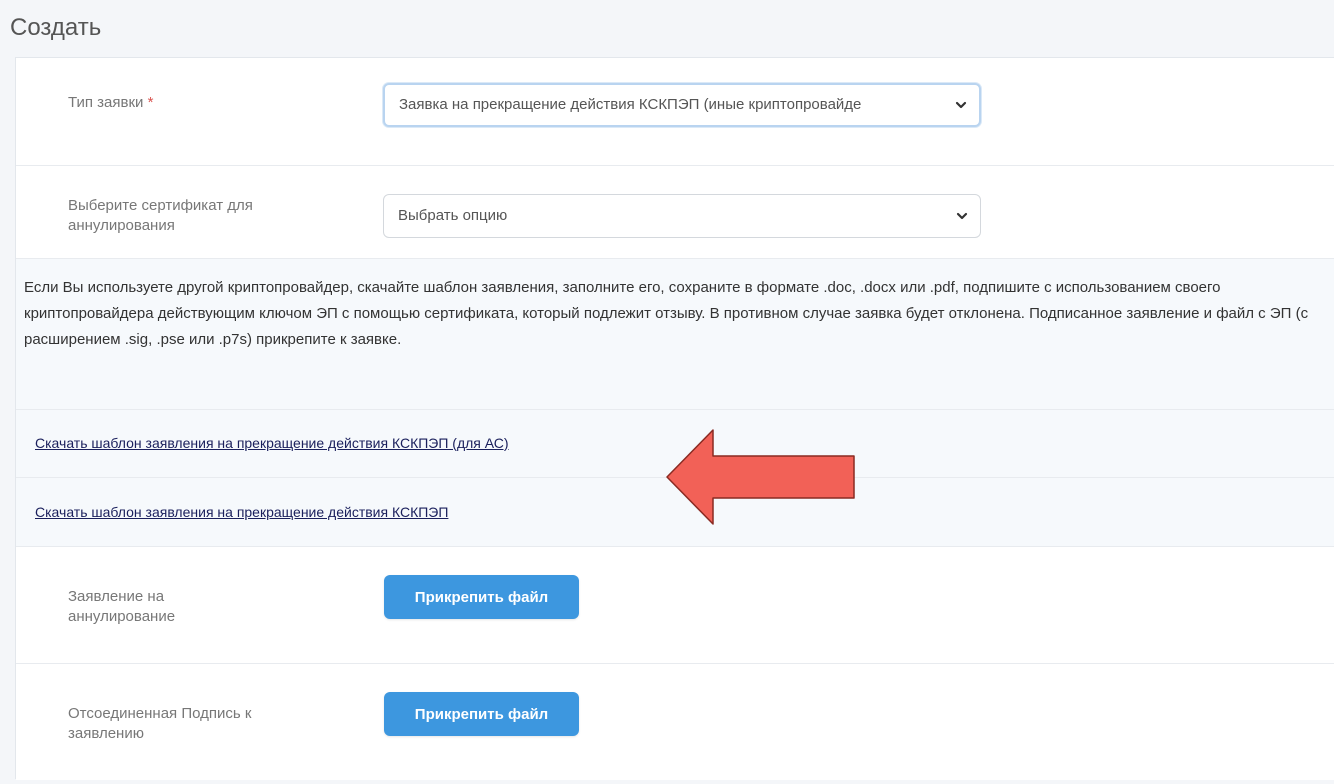  What do you see at coordinates (682, 216) in the screenshot?
I see `certificate-select: Выбрать опцию` at bounding box center [682, 216].